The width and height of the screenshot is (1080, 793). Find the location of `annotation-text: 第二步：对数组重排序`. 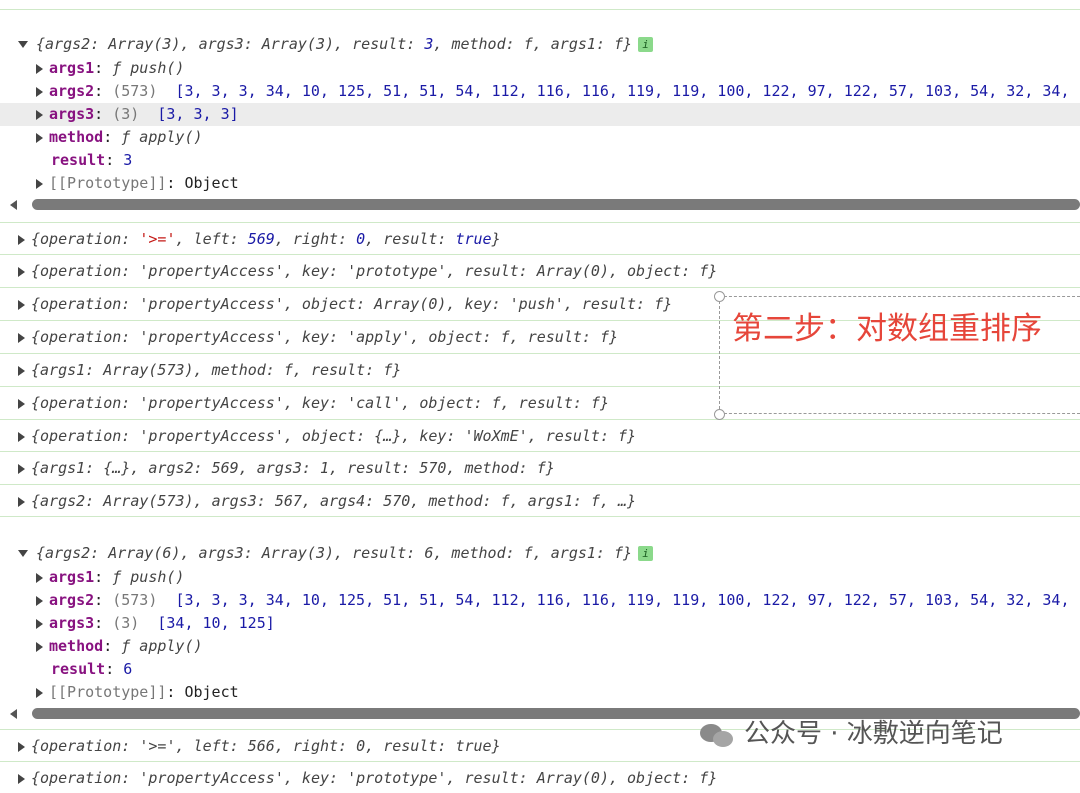

annotation-text: 第二步：对数组重排序 is located at coordinates (887, 329).